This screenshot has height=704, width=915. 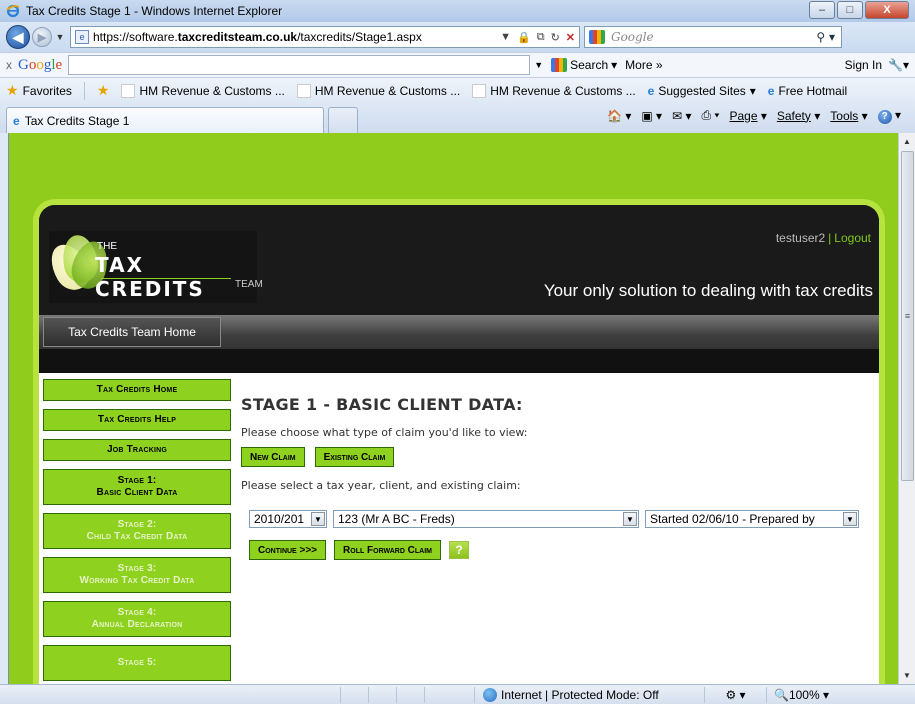 I want to click on google-toolbar: x Google ▼ Search ▾ More » Sign In 🔧▾, so click(x=457, y=65).